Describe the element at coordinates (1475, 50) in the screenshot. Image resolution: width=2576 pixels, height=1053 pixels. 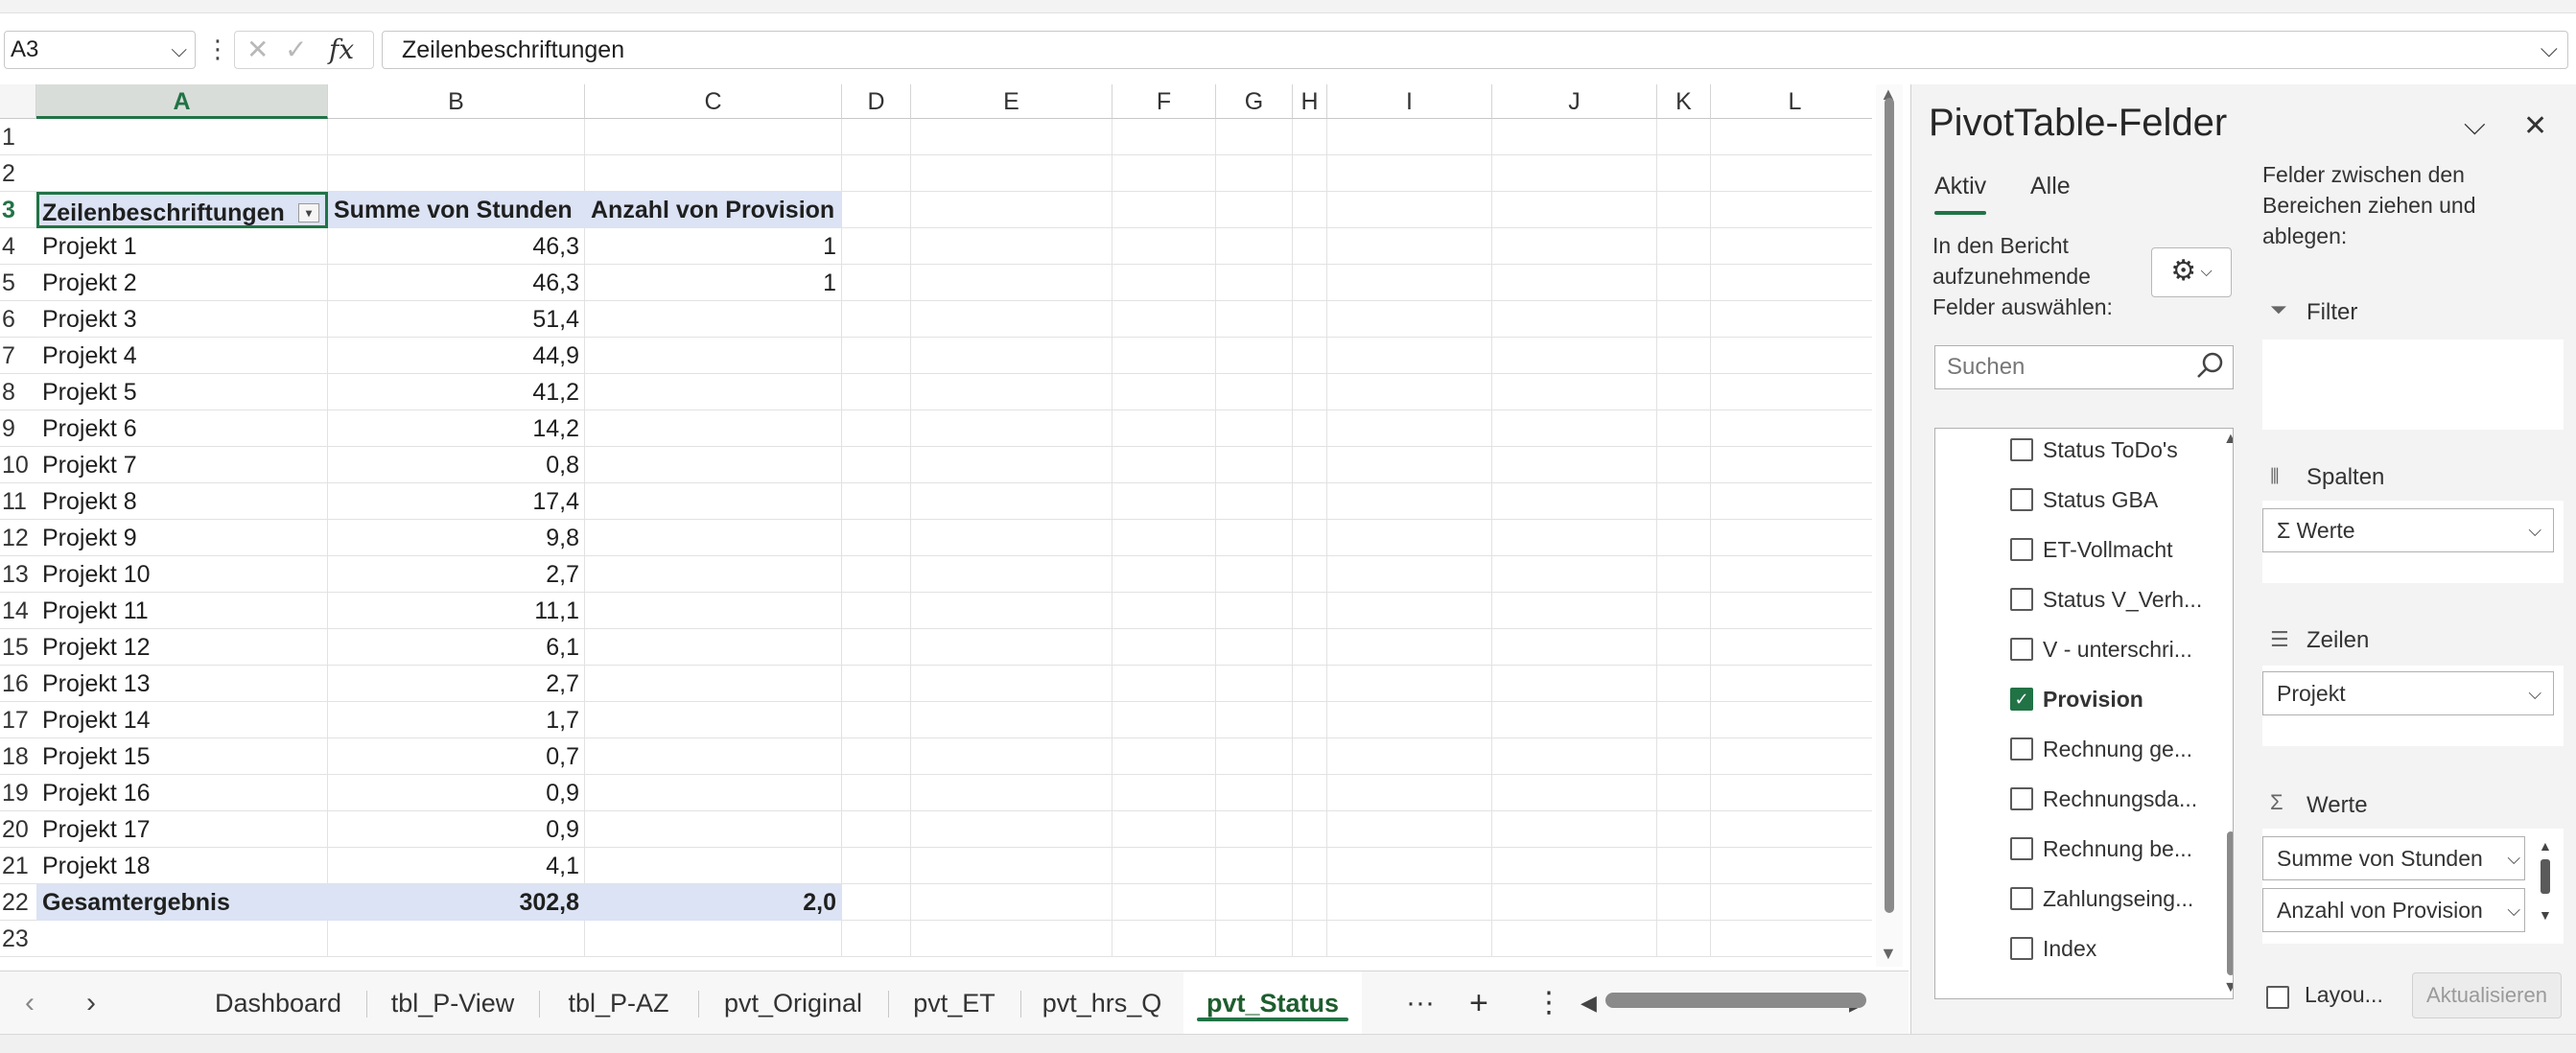
I see `formula-input: Zeilenbeschriftungen ⌵` at that location.